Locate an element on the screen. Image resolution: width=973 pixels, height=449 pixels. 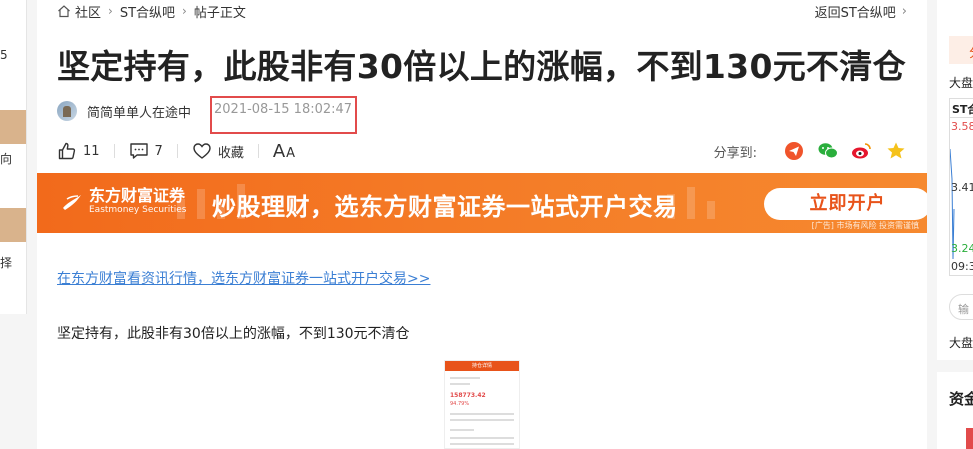
author-row: 简简单单人在途中 is located at coordinates (124, 111).